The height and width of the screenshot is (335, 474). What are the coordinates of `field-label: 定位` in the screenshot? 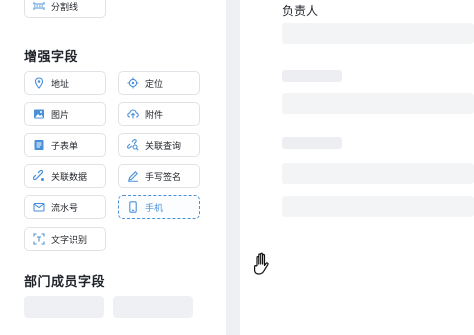 It's located at (154, 84).